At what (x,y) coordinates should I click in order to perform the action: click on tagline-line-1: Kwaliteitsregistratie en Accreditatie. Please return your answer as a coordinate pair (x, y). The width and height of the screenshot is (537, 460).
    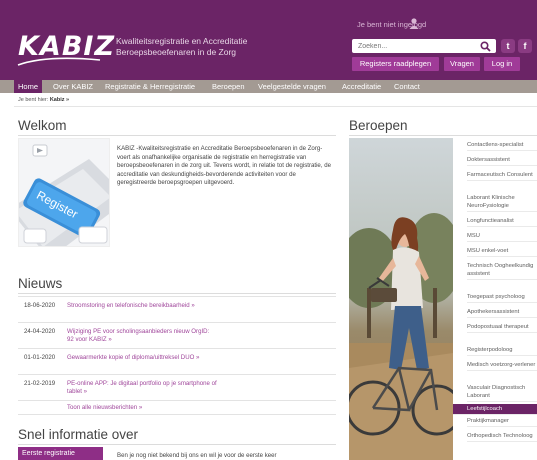
    Looking at the image, I should click on (182, 41).